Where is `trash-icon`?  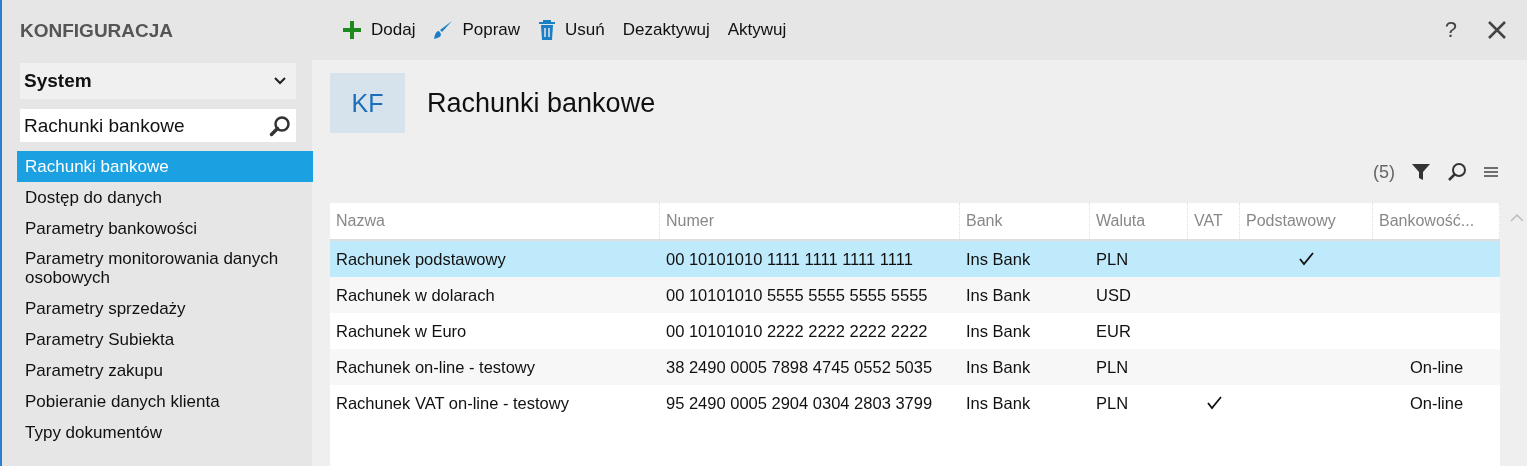 trash-icon is located at coordinates (547, 30).